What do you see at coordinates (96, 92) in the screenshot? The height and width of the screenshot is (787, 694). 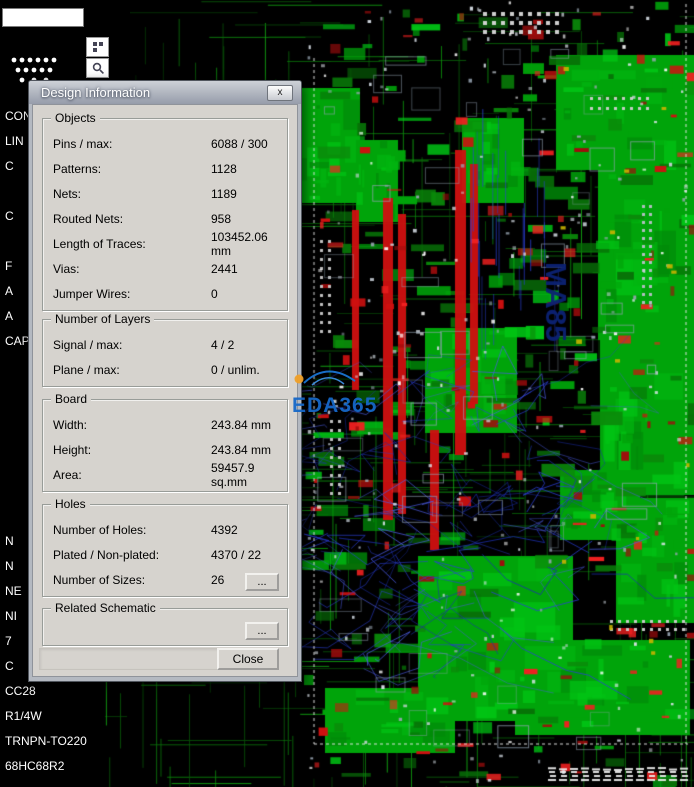 I see `dialog-title: Design Information` at bounding box center [96, 92].